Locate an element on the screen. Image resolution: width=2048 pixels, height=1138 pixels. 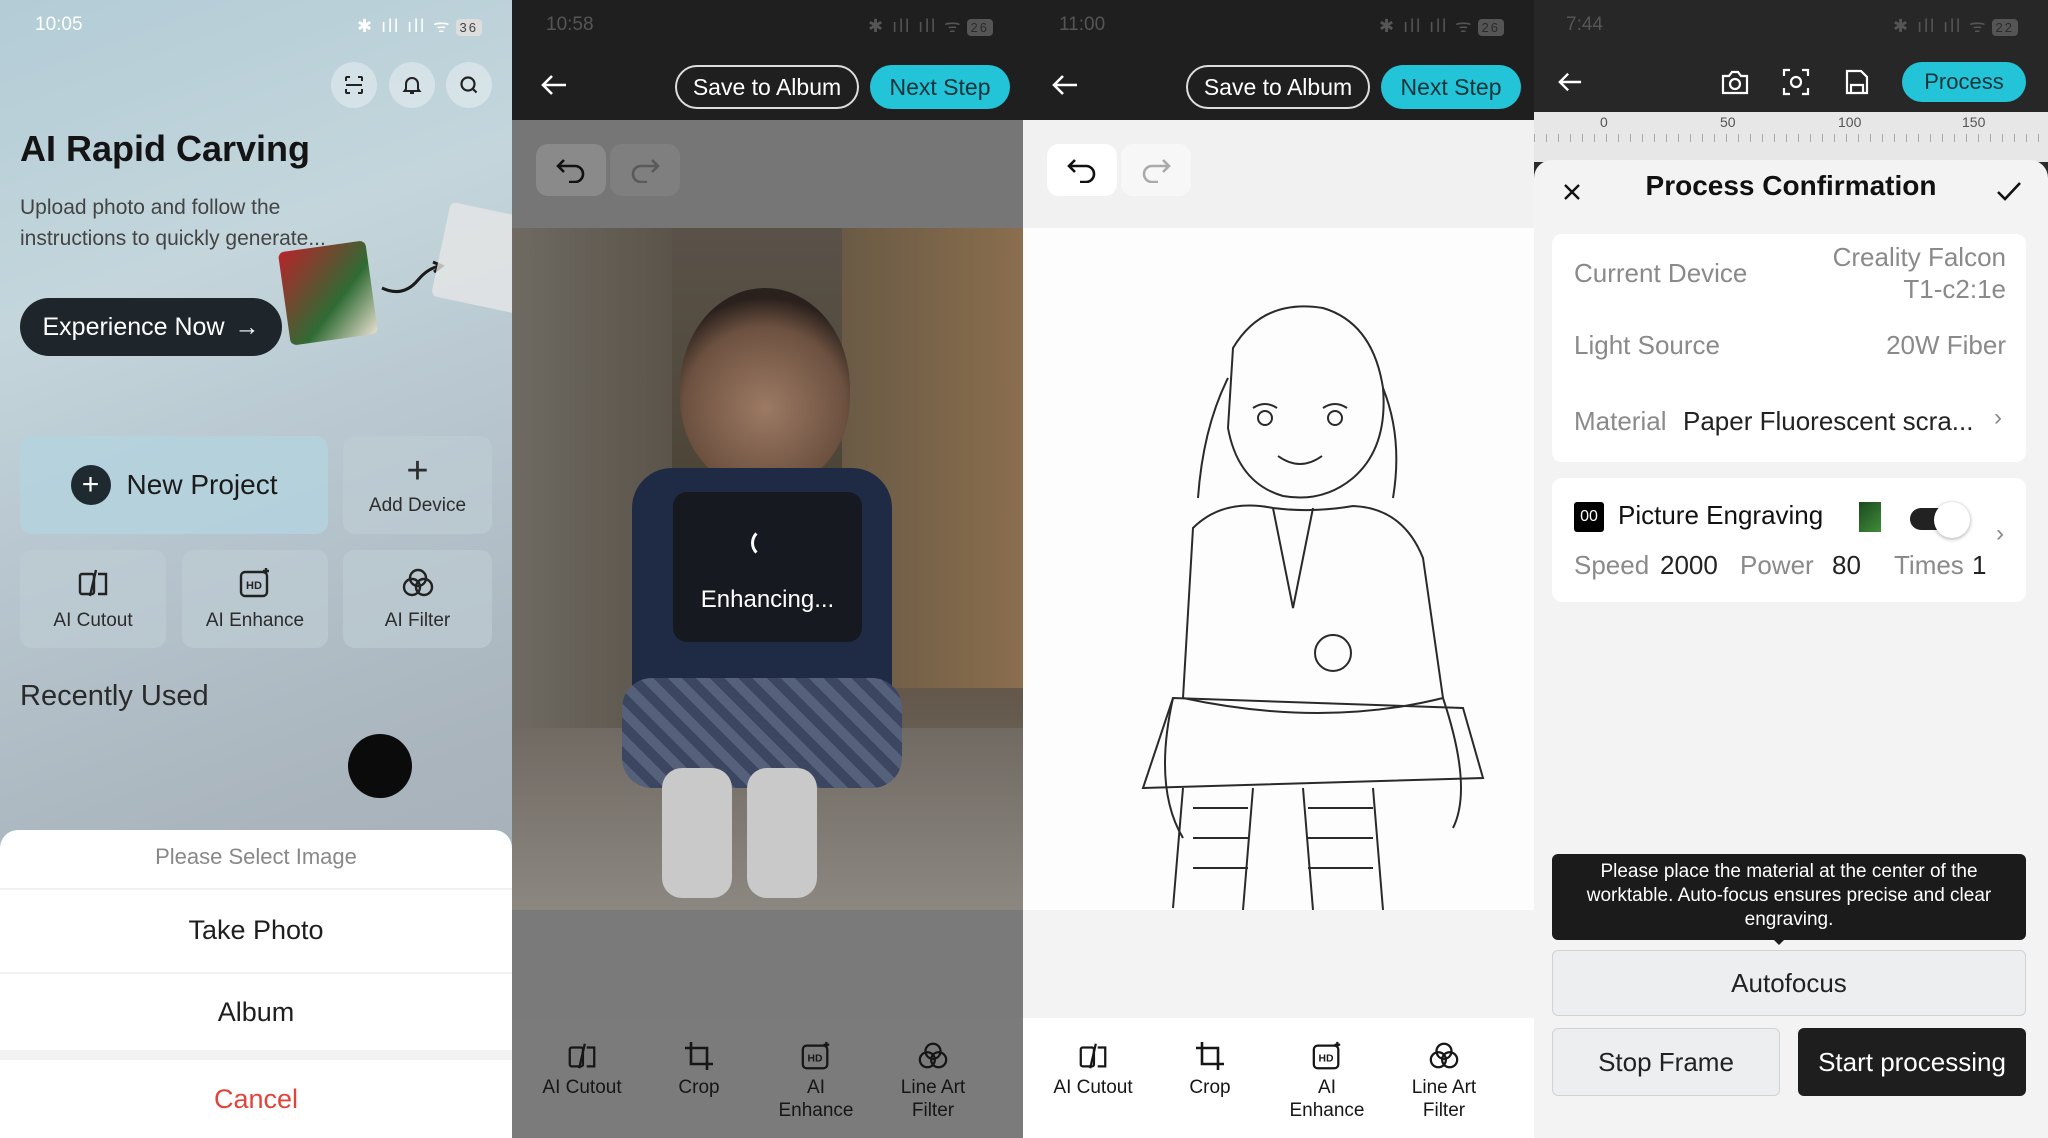
camera-icon is located at coordinates (1735, 82).